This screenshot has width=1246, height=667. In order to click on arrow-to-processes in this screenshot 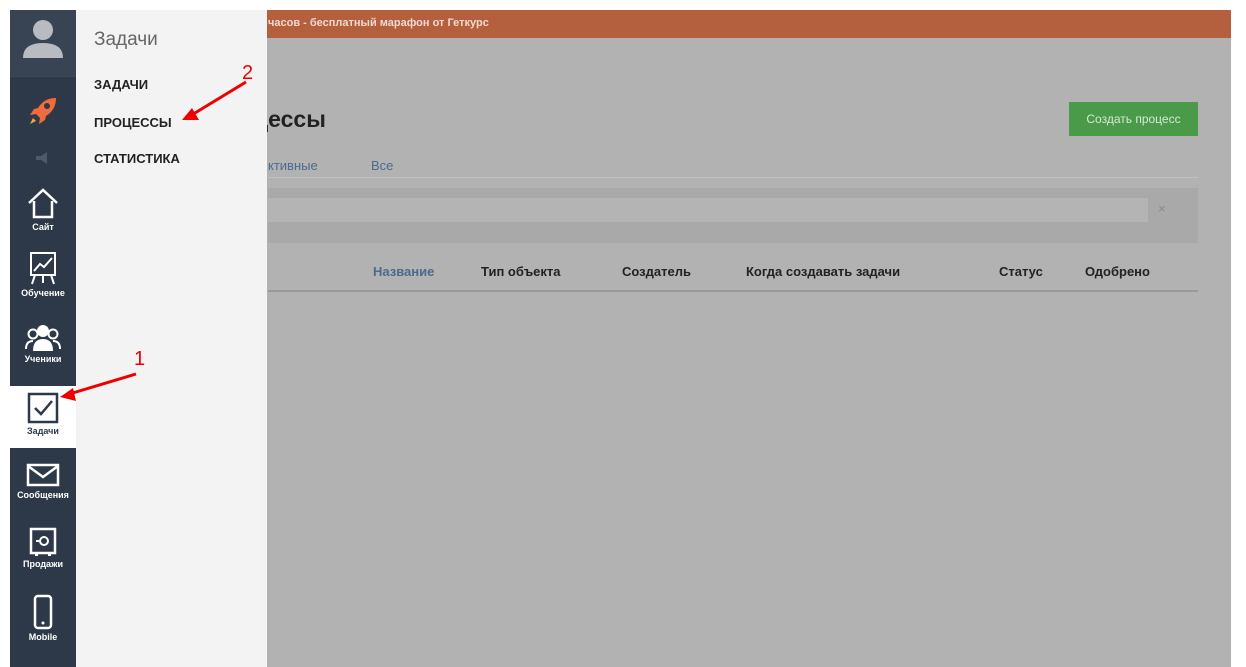, I will do `click(214, 100)`.